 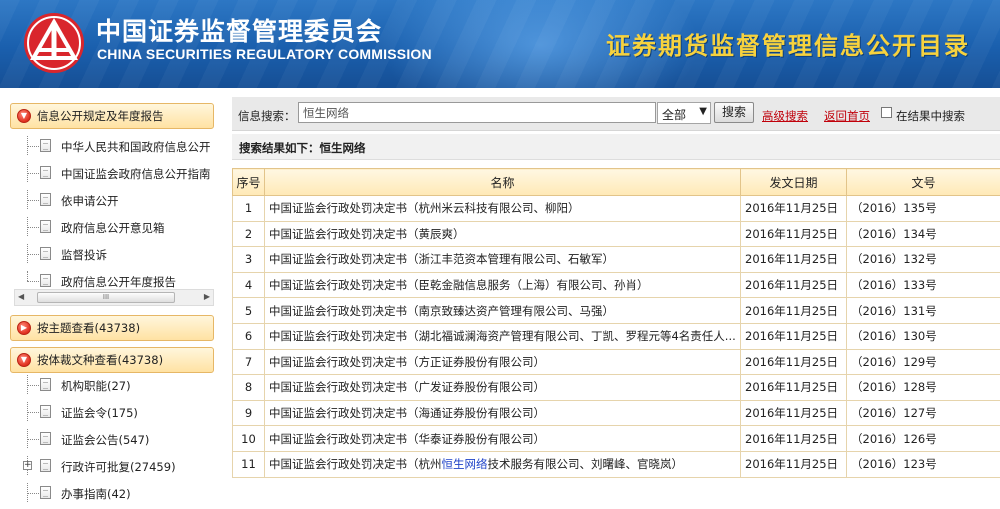 I want to click on dropdown-arrow-icon: ▼, so click(x=703, y=111).